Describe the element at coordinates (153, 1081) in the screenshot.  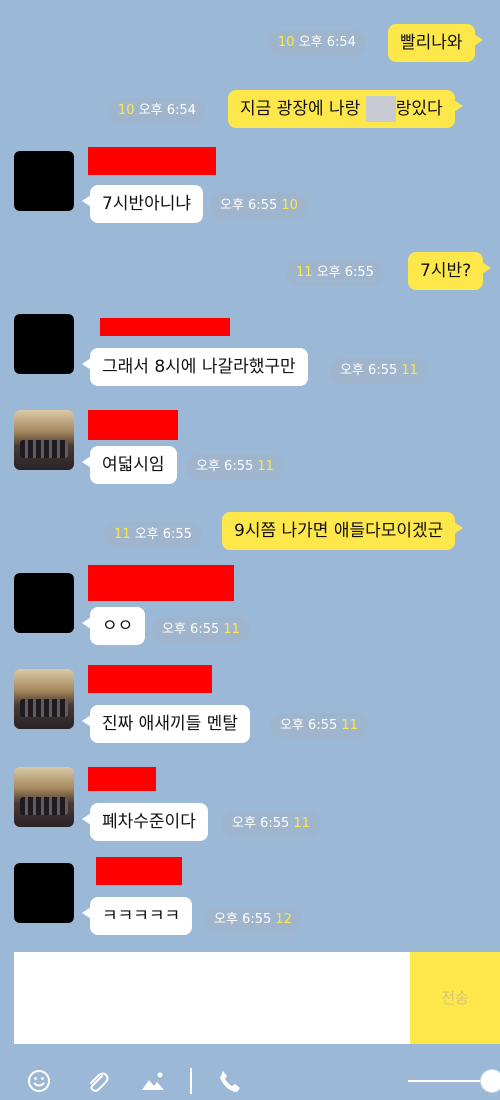
I see `image-icon` at that location.